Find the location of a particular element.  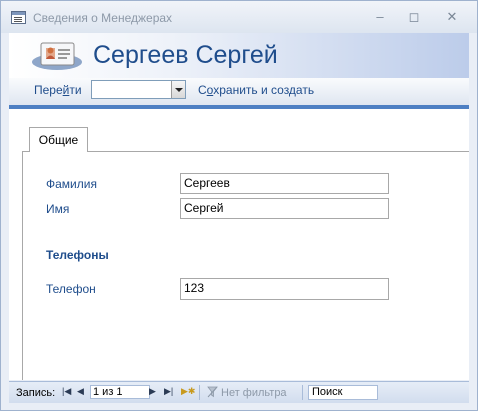

last-name-field: Сергеев is located at coordinates (284, 183).